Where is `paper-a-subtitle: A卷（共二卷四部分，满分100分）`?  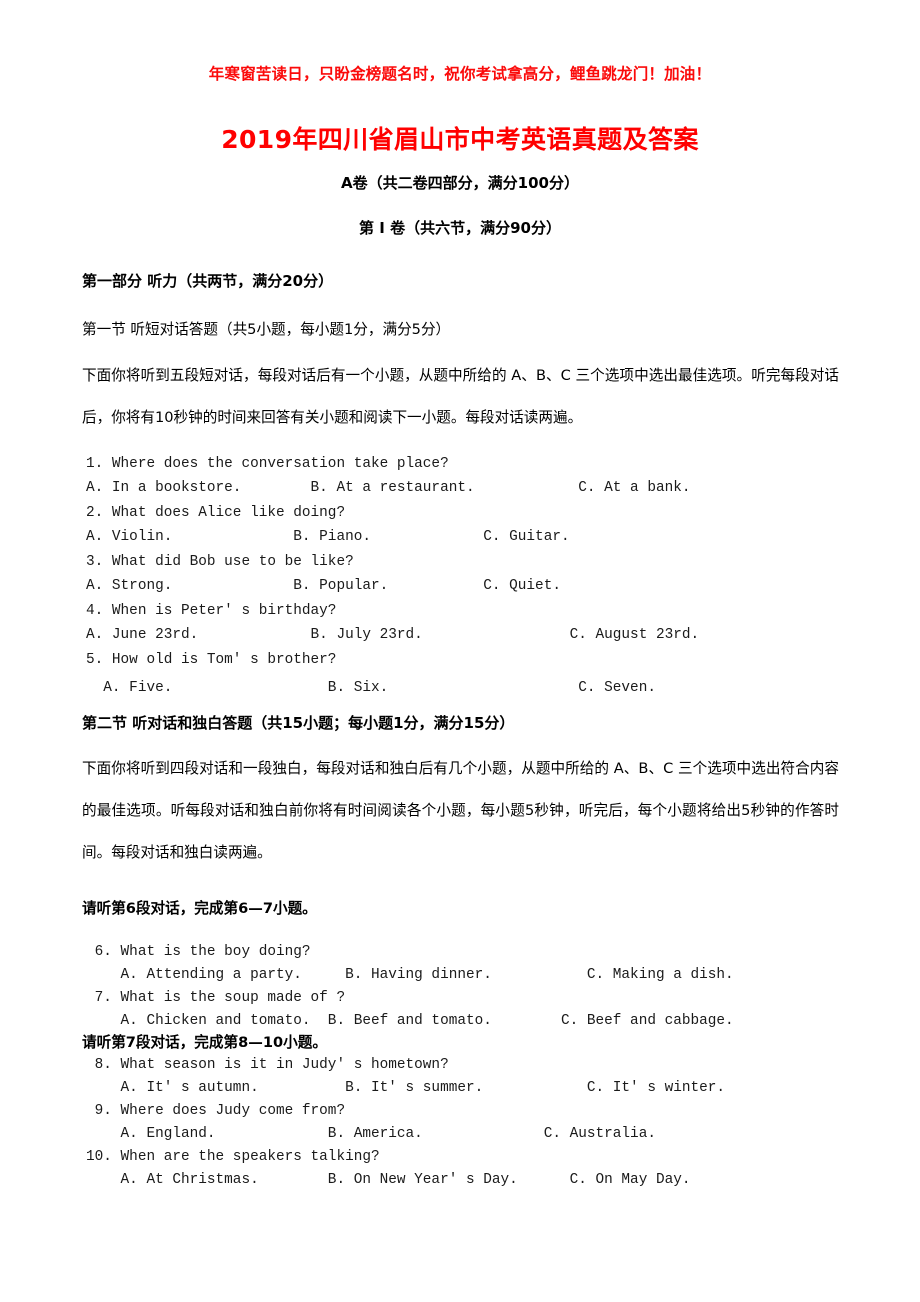 paper-a-subtitle: A卷（共二卷四部分，满分100分） is located at coordinates (460, 183).